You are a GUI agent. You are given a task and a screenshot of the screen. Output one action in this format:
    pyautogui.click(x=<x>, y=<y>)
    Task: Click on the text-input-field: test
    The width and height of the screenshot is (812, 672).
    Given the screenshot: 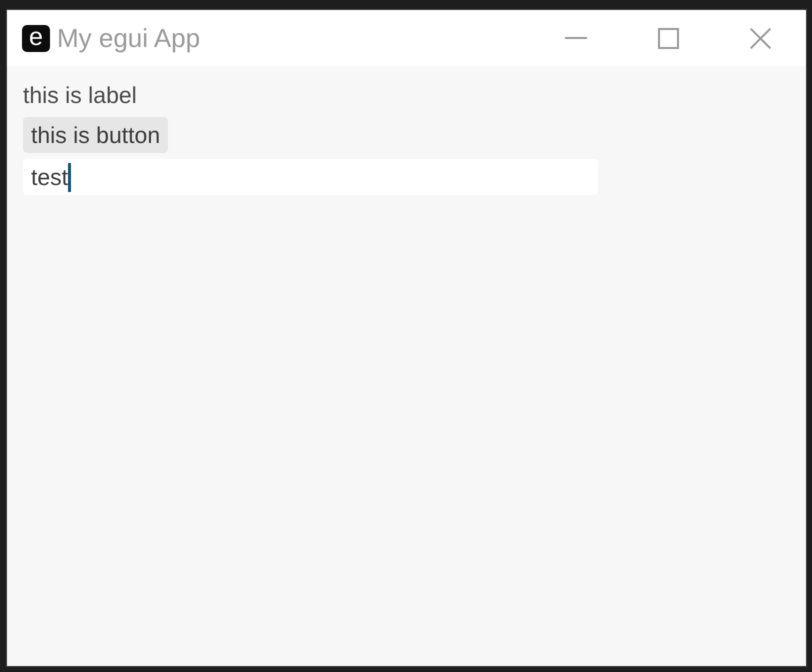 What is the action you would take?
    pyautogui.click(x=310, y=177)
    